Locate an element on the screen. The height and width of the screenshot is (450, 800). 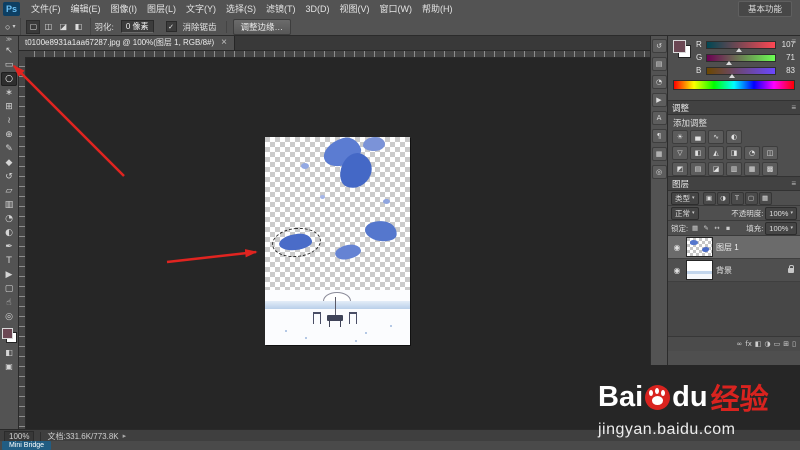
healing-brush-tool: ⊕ is located at coordinates (9, 135).